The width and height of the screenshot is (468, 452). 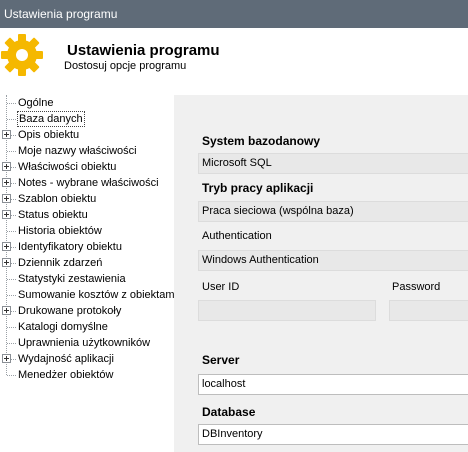 I want to click on tree-item: Ogólne, so click(x=87, y=103).